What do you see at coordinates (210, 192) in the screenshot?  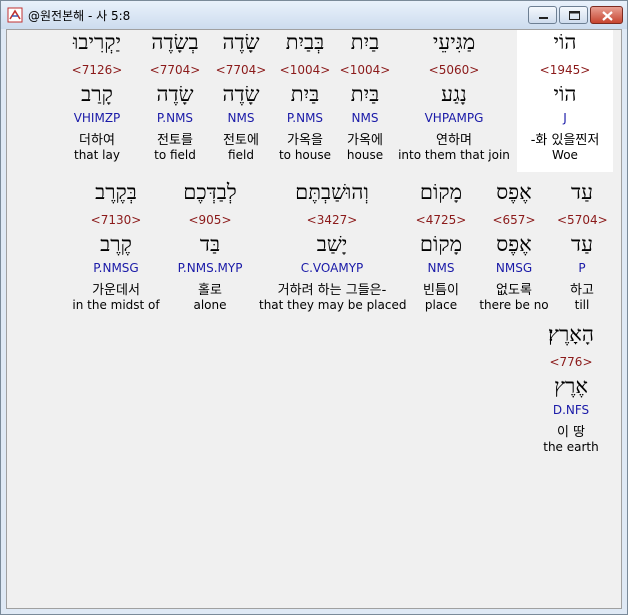 I see `hebrew-word: לְבַדְּכֶם` at bounding box center [210, 192].